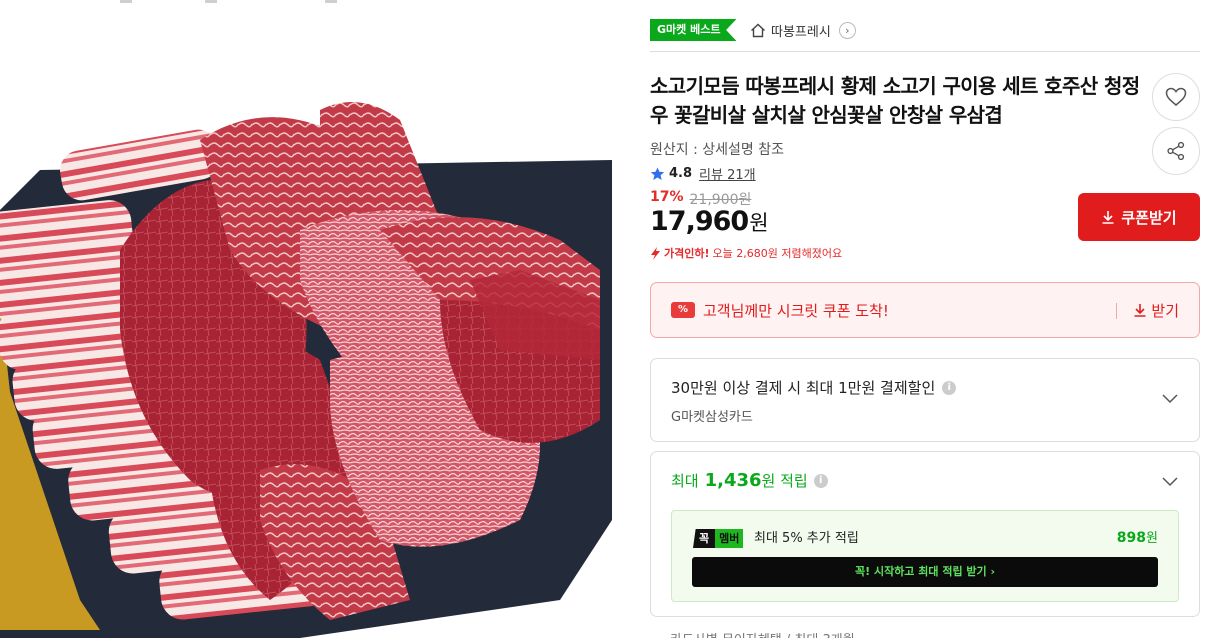 The image size is (1213, 638). I want to click on card-discount-title: 30만원 이상 결제 시 최대 1만원 결제할인 i, so click(814, 387).